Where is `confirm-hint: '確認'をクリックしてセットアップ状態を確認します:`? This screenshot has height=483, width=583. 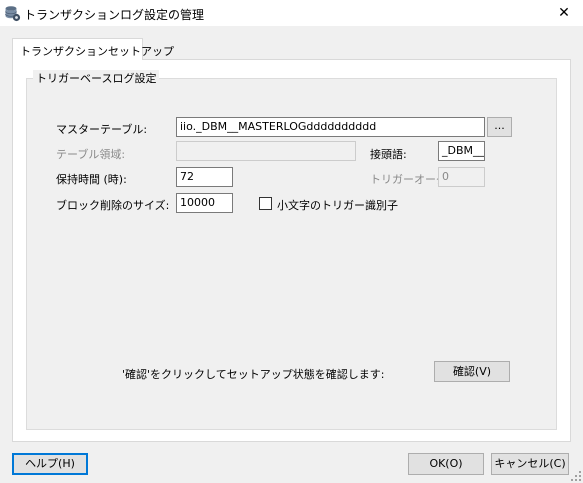 confirm-hint: '確認'をクリックしてセットアップ状態を確認します: is located at coordinates (253, 374).